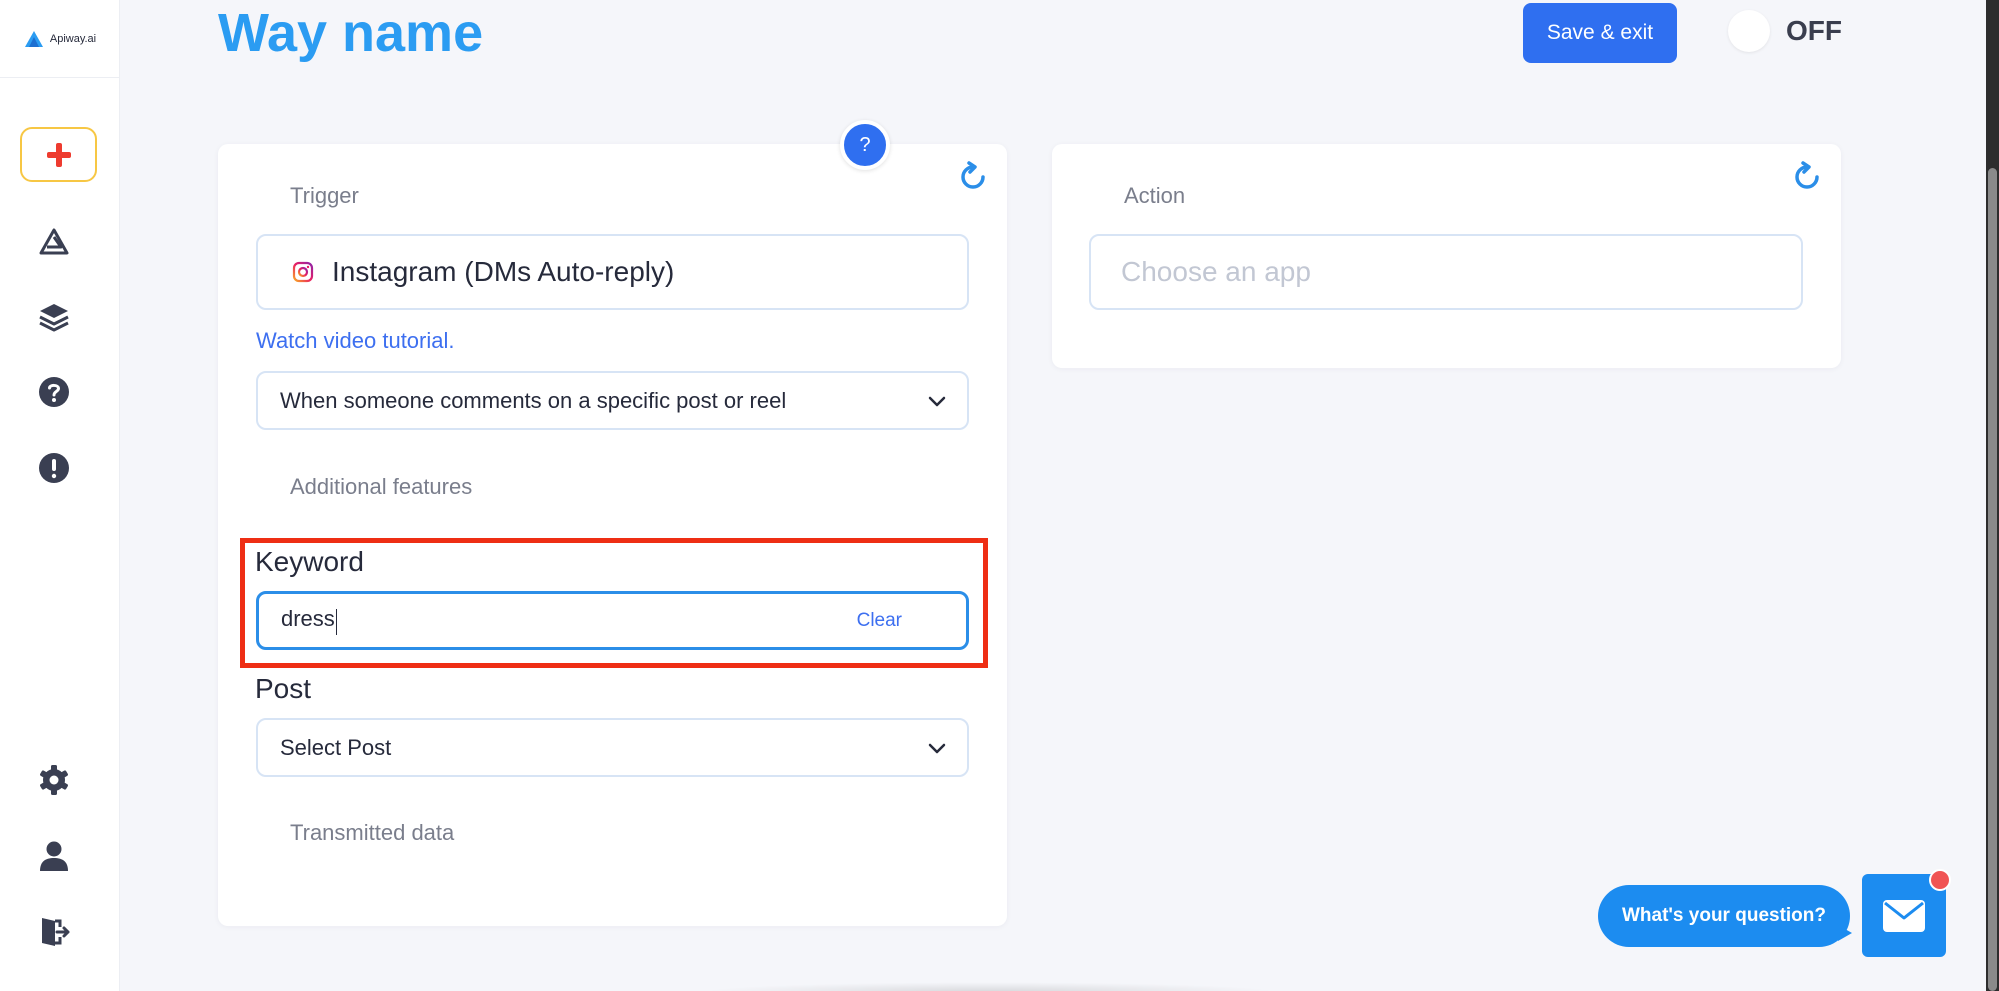 This screenshot has width=1999, height=991. I want to click on chat-bubble-tail, so click(1845, 933).